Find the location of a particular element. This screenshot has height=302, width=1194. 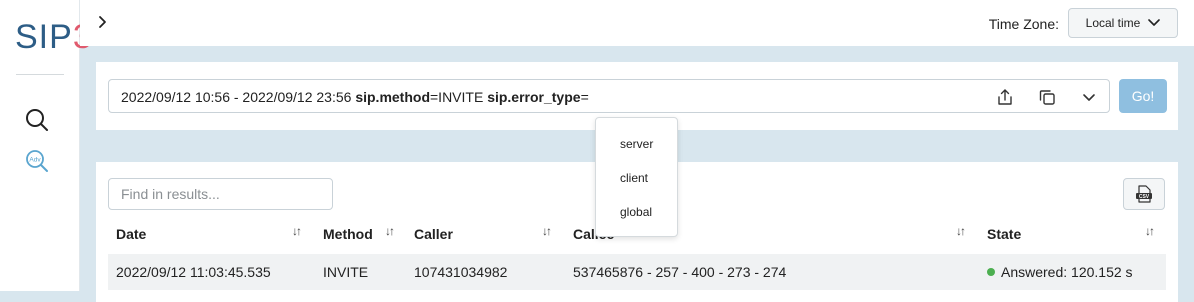

advanced-search-icon: Adv is located at coordinates (37, 161).